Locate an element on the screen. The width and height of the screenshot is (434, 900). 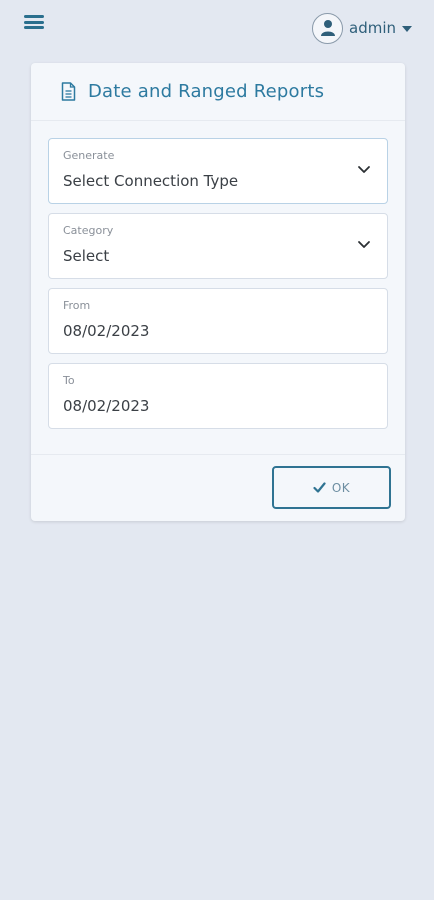
ok-button: OK is located at coordinates (331, 487).